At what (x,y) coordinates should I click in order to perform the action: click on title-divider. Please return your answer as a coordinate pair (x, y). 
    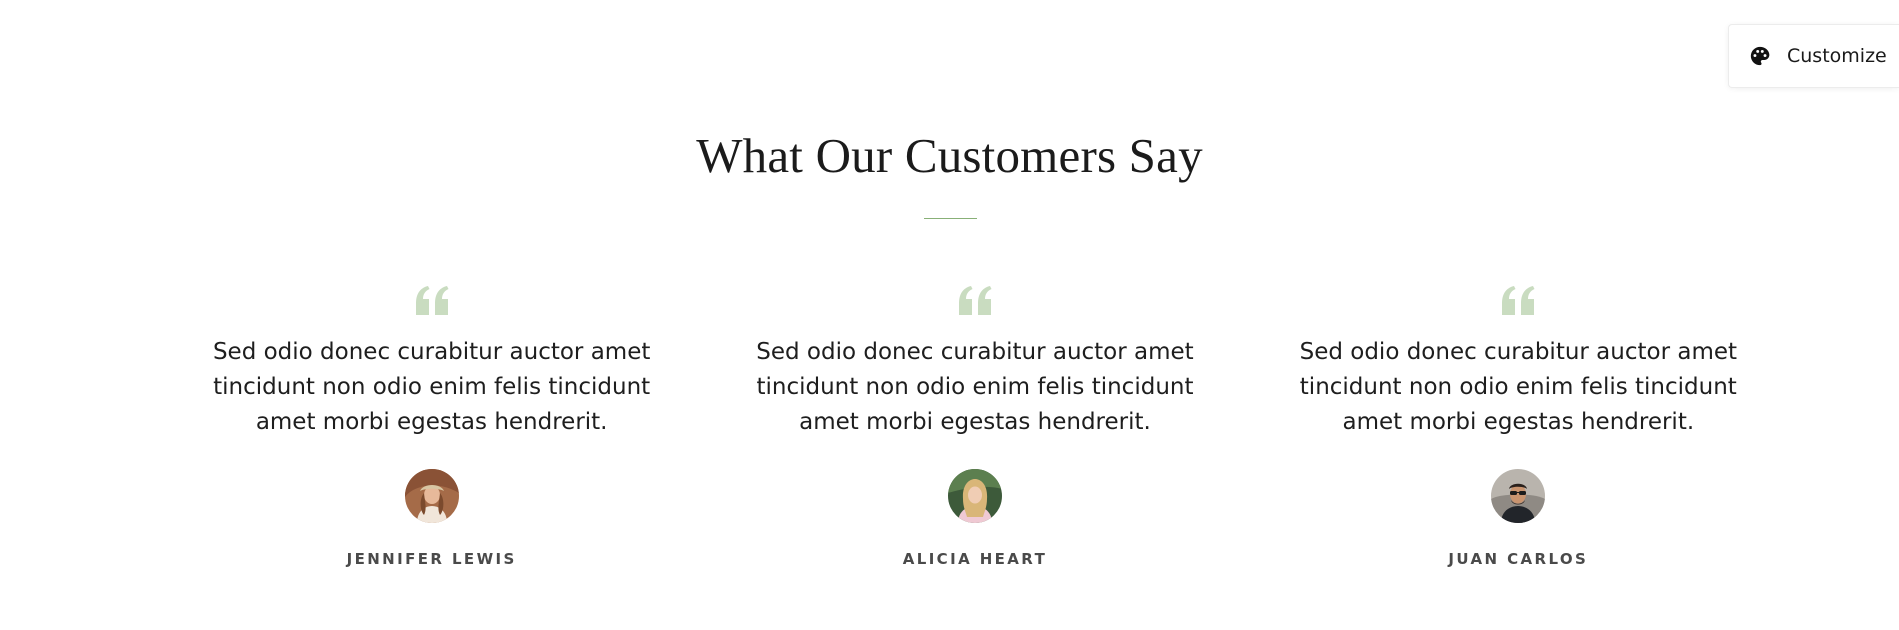
    Looking at the image, I should click on (950, 218).